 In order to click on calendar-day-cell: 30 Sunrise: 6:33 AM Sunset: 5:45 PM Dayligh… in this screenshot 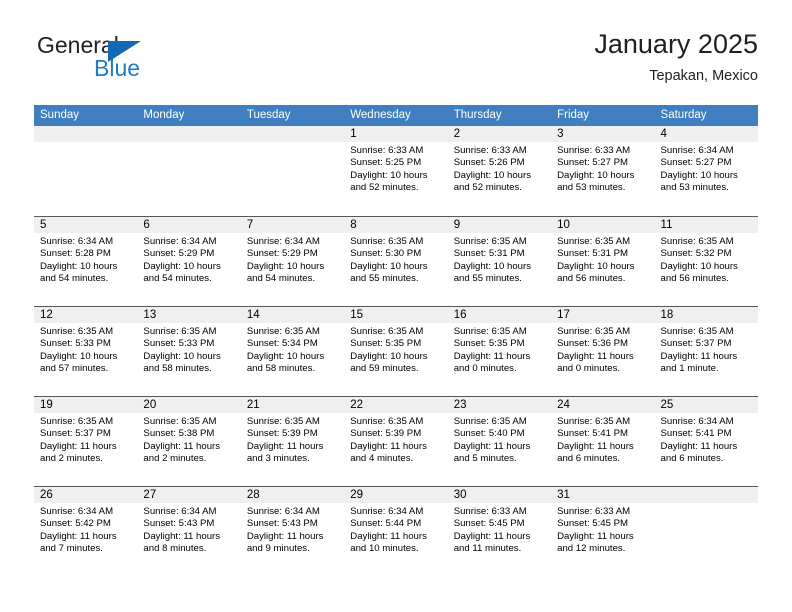, I will do `click(499, 531)`.